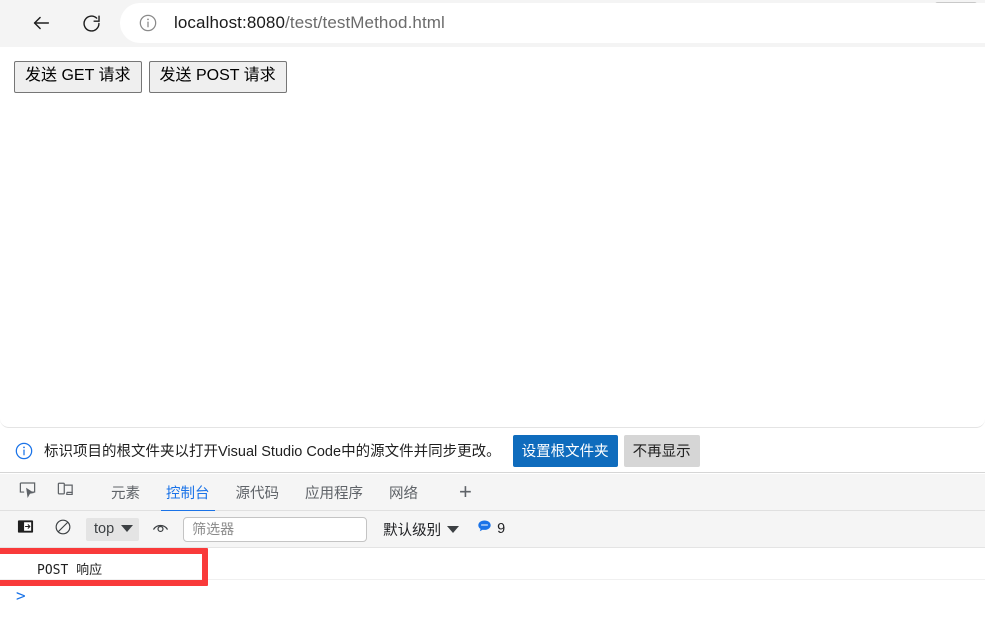 Image resolution: width=985 pixels, height=644 pixels. What do you see at coordinates (104, 528) in the screenshot?
I see `javascript-context-label: top` at bounding box center [104, 528].